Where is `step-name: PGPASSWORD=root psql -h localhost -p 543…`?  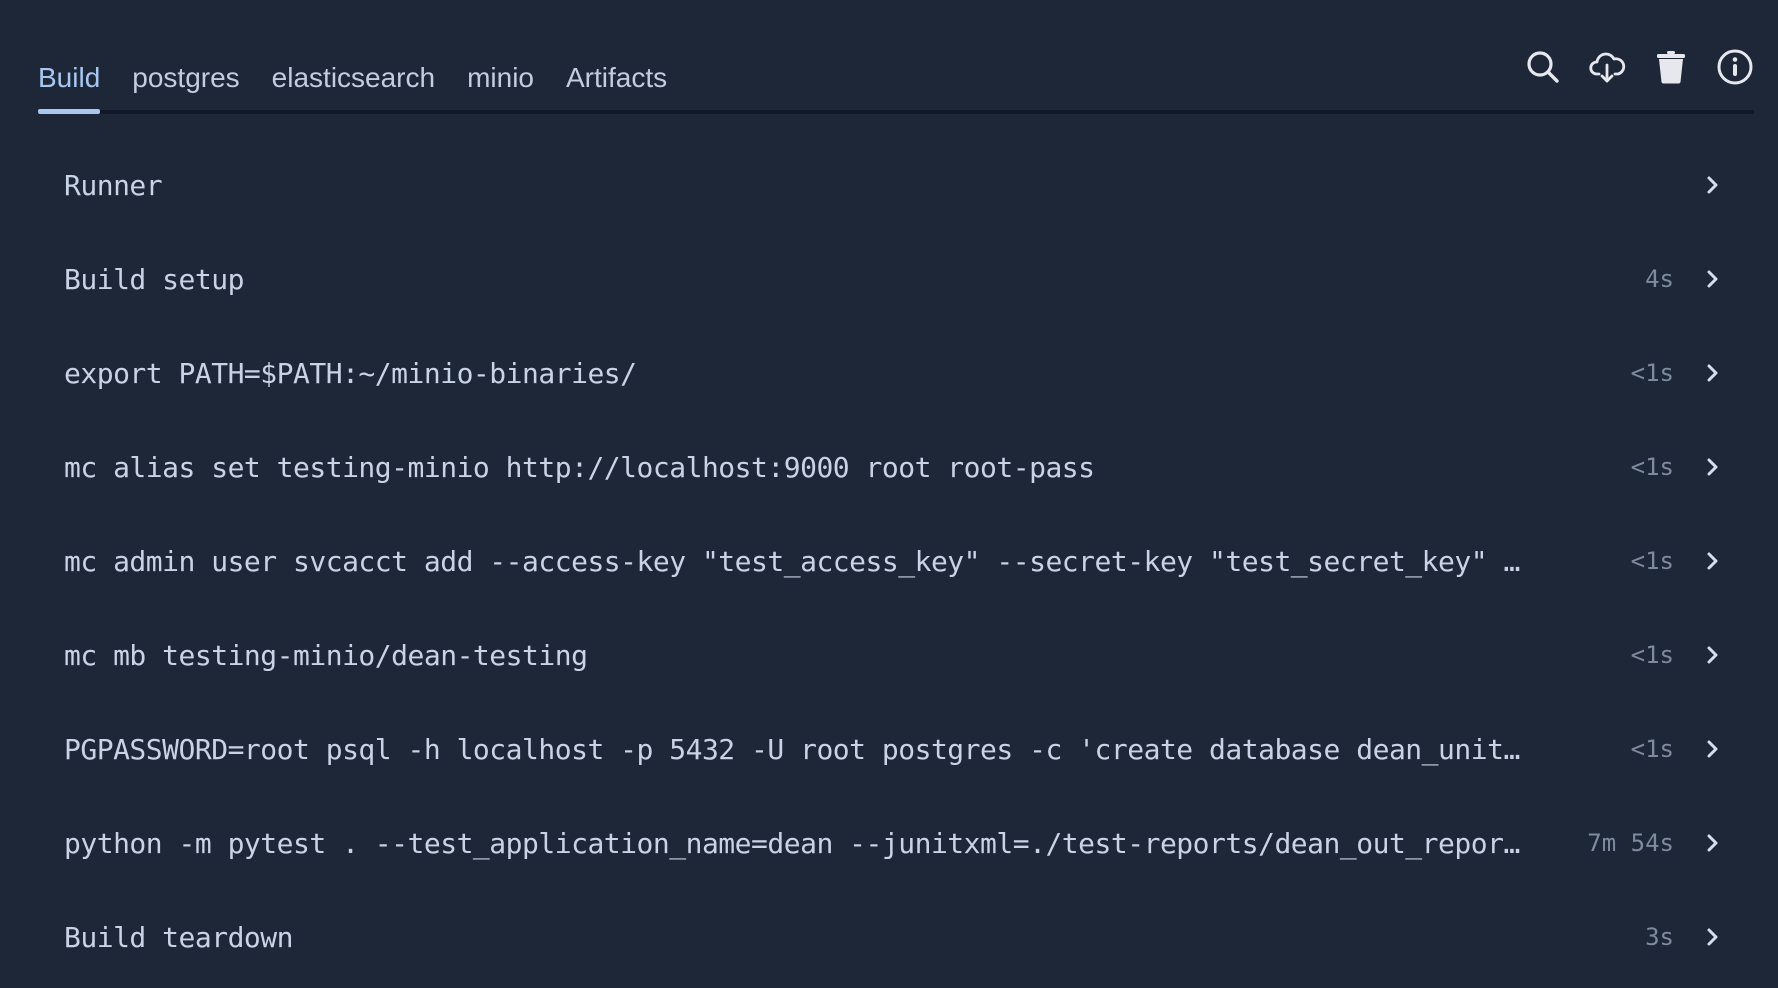
step-name: PGPASSWORD=root psql -h localhost -p 543… is located at coordinates (792, 749).